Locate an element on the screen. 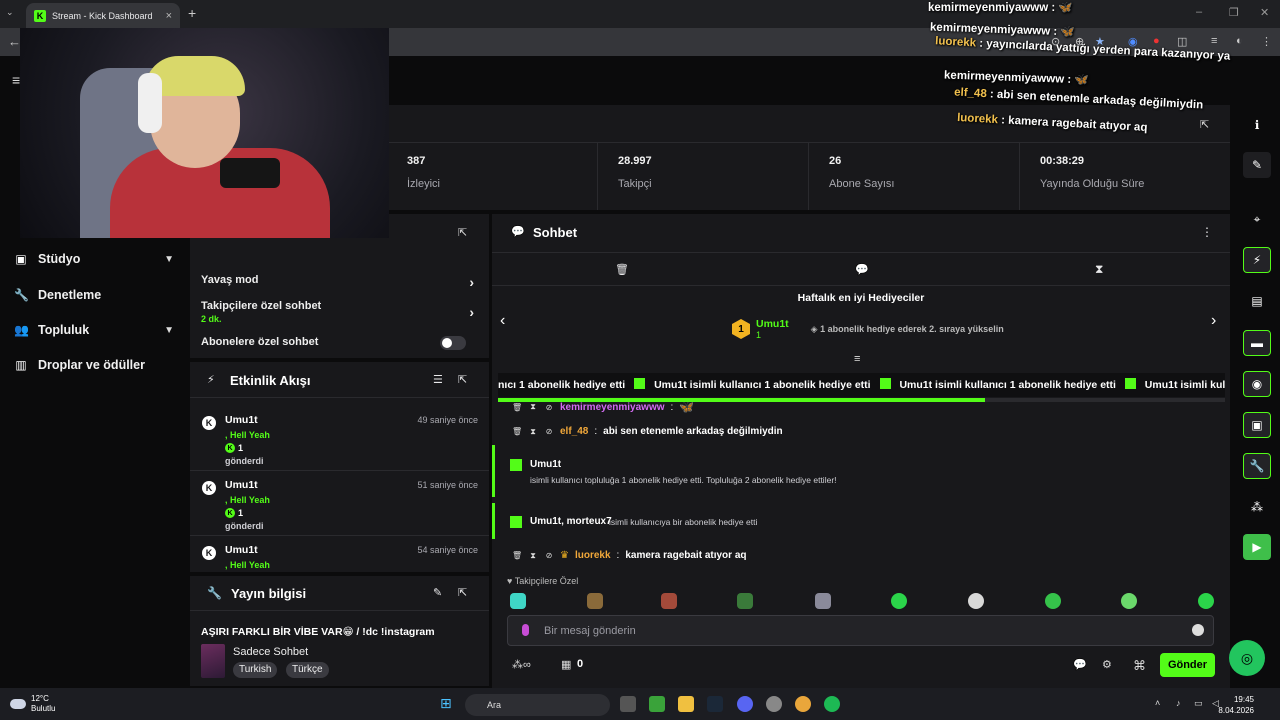  stream-category: Sadece Sohbet is located at coordinates (270, 652).